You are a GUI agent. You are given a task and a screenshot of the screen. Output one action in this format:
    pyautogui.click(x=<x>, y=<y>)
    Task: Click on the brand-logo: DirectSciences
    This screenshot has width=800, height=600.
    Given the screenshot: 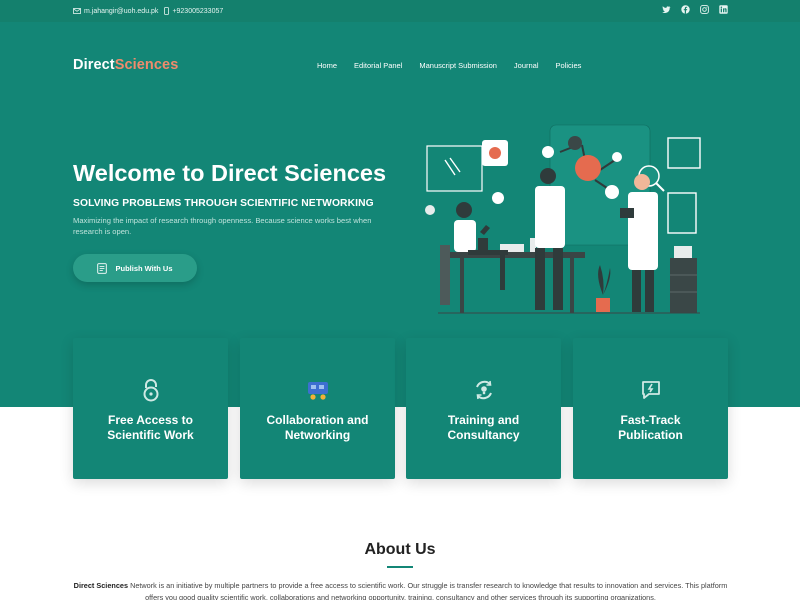 What is the action you would take?
    pyautogui.click(x=125, y=65)
    